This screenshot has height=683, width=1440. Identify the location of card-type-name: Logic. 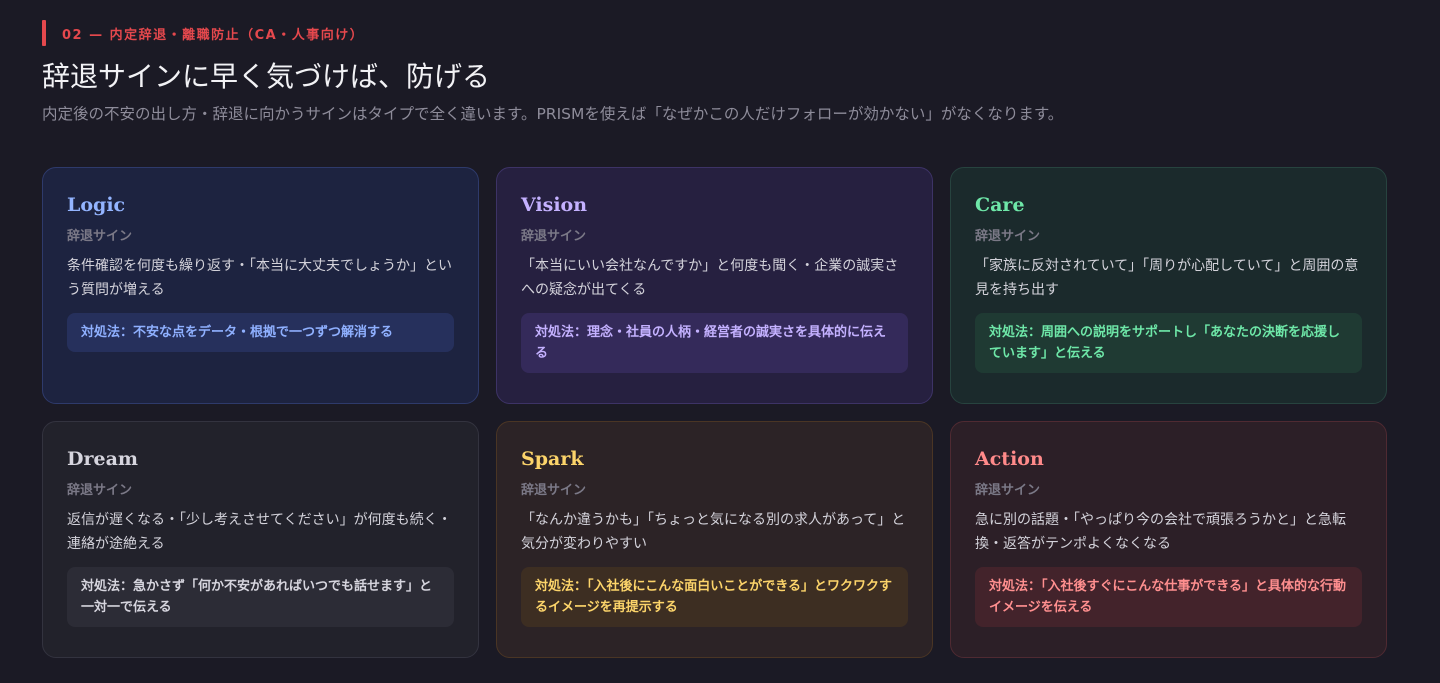
(96, 205).